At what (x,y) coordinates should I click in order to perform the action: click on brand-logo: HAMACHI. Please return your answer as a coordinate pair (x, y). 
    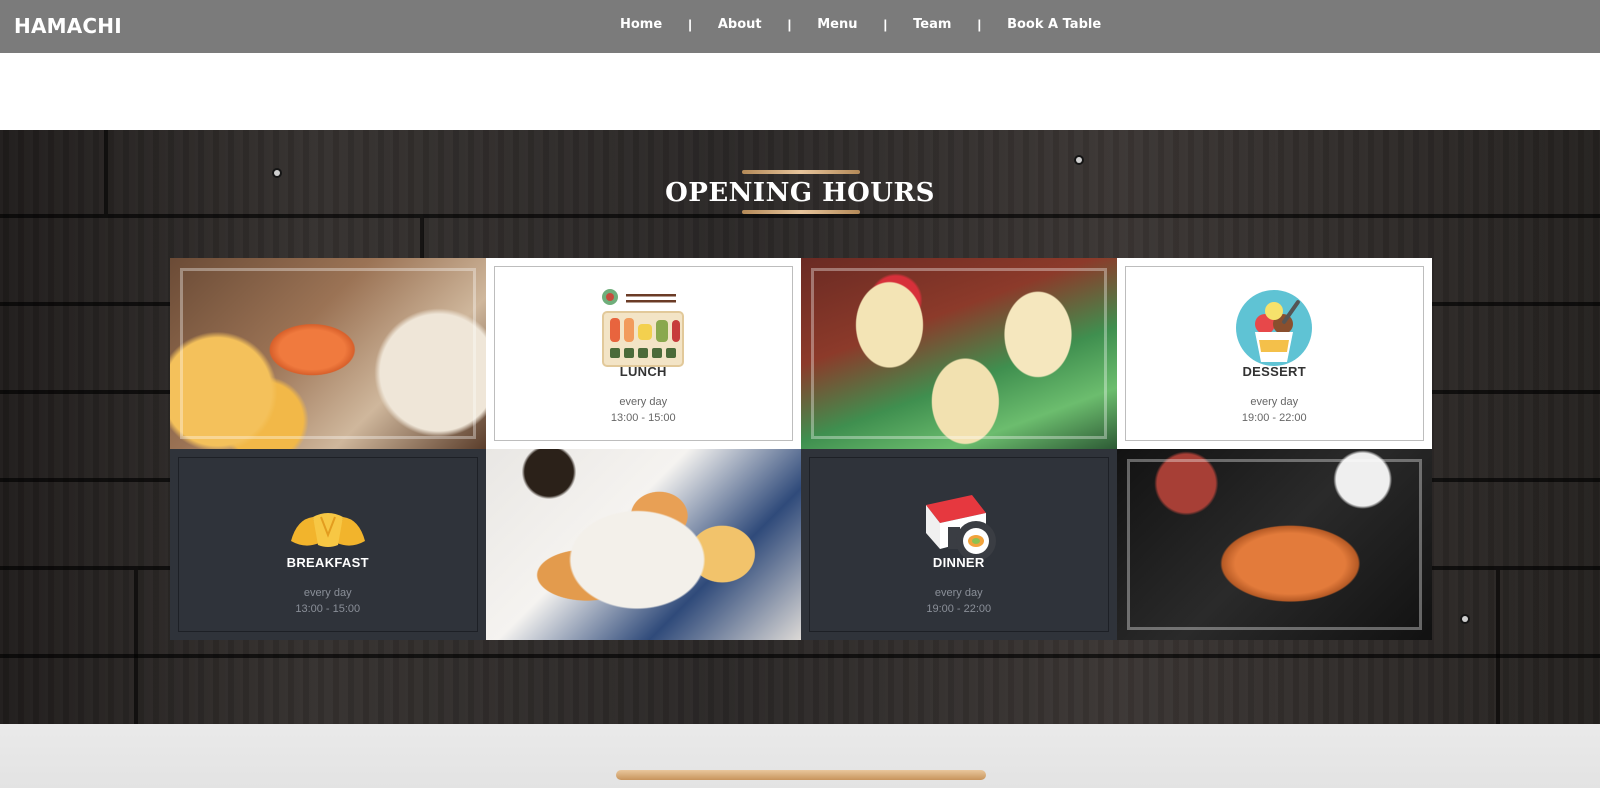
    Looking at the image, I should click on (68, 26).